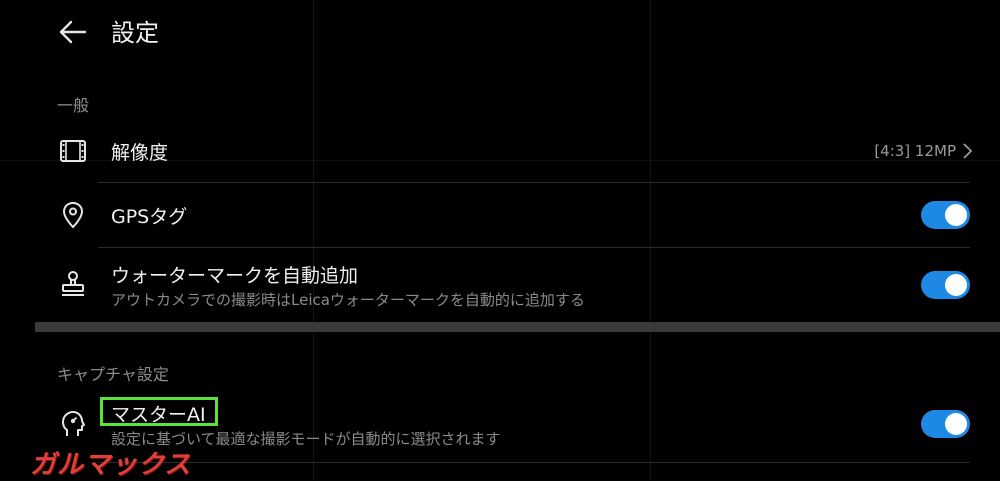  I want to click on section-label-general: 一般, so click(73, 105).